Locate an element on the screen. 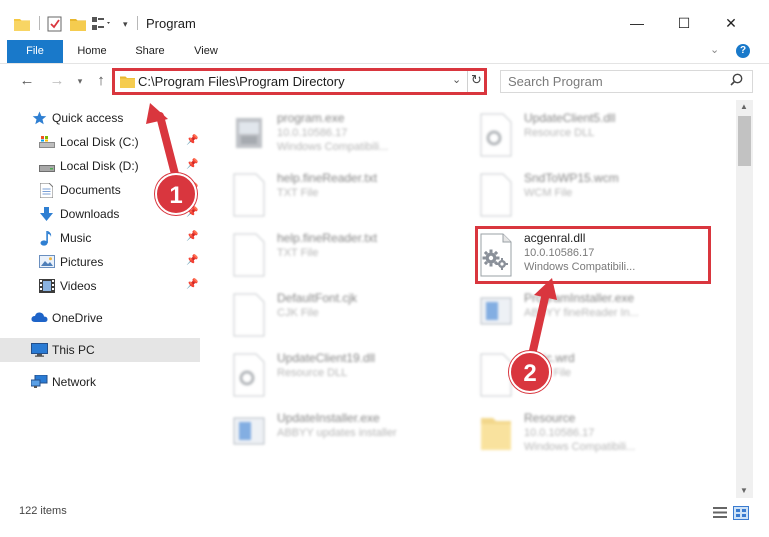  annotation-badge-2: 2 is located at coordinates (530, 372).